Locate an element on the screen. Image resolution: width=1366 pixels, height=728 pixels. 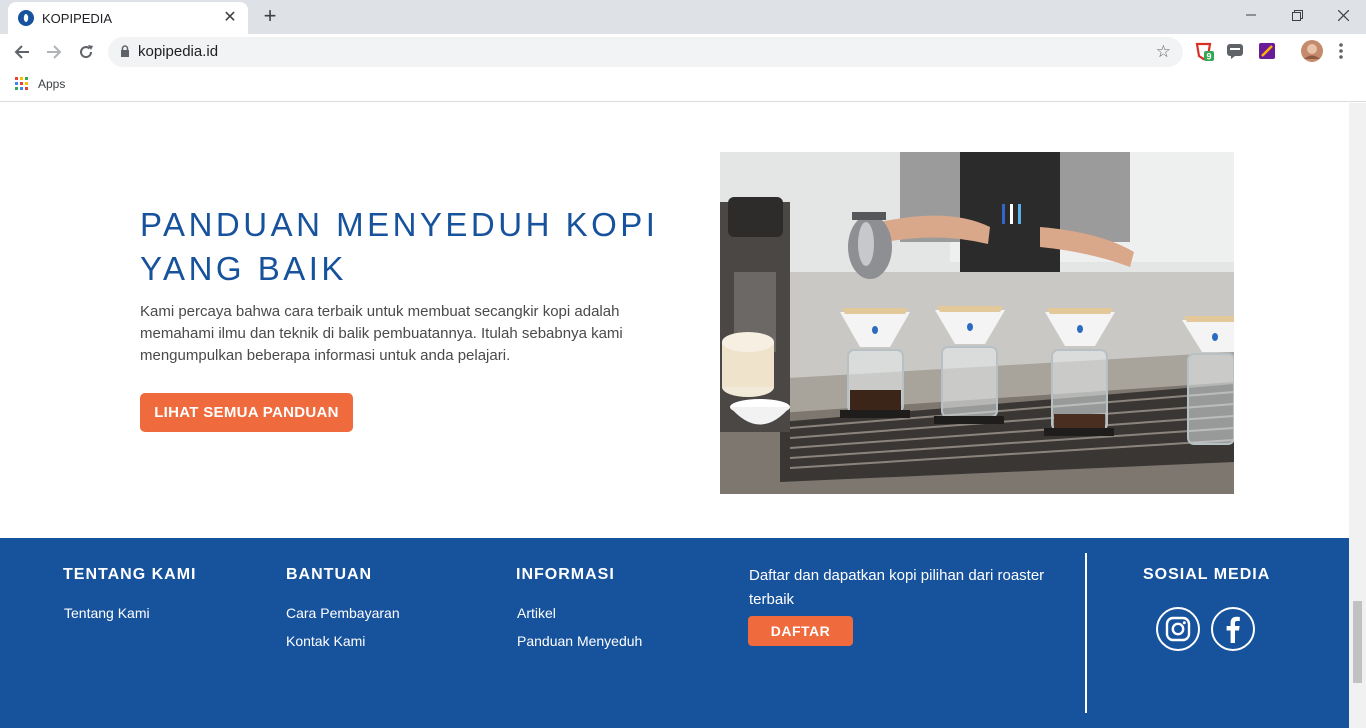
url-text: kopipedia.id is located at coordinates (178, 51).